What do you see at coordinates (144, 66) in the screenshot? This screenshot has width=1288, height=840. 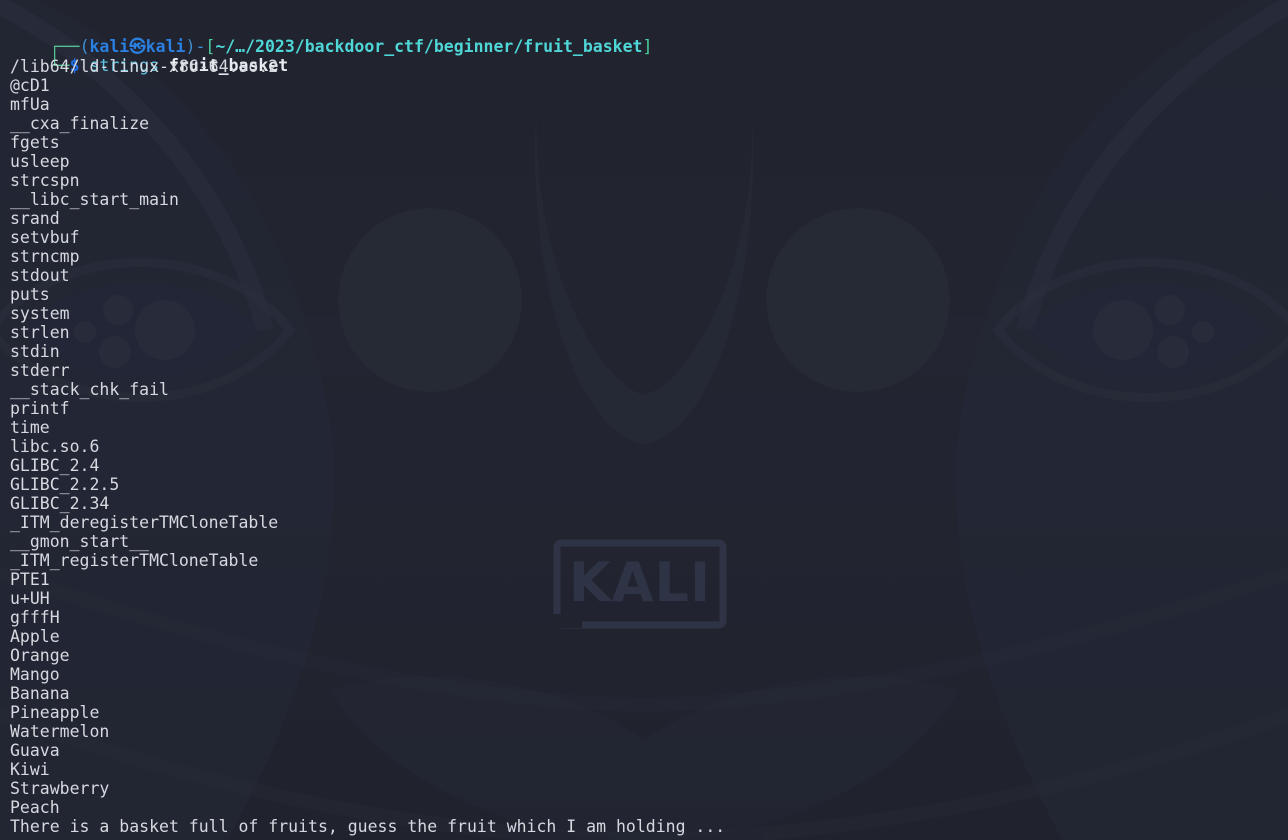 I see `output-line: /lib64/ld-linux-x86-64.so.2` at bounding box center [144, 66].